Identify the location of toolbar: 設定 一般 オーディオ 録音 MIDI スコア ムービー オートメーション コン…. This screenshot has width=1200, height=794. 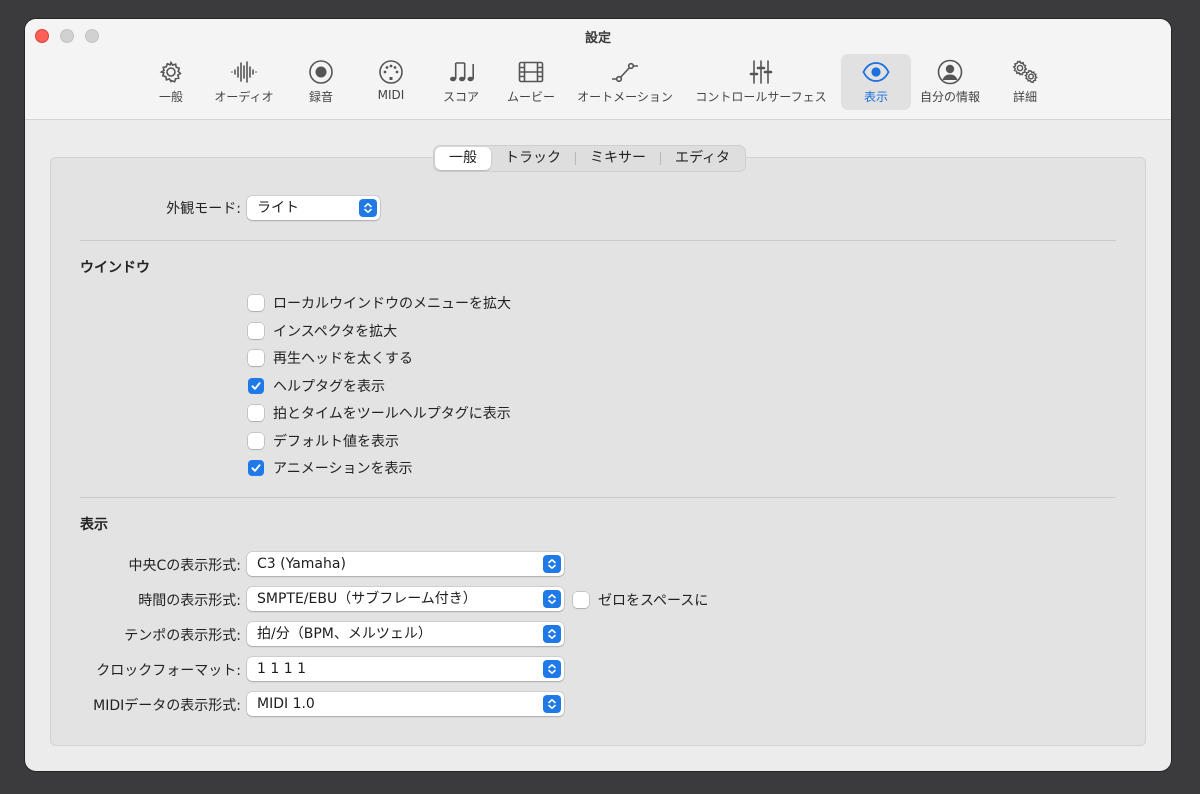
(598, 69).